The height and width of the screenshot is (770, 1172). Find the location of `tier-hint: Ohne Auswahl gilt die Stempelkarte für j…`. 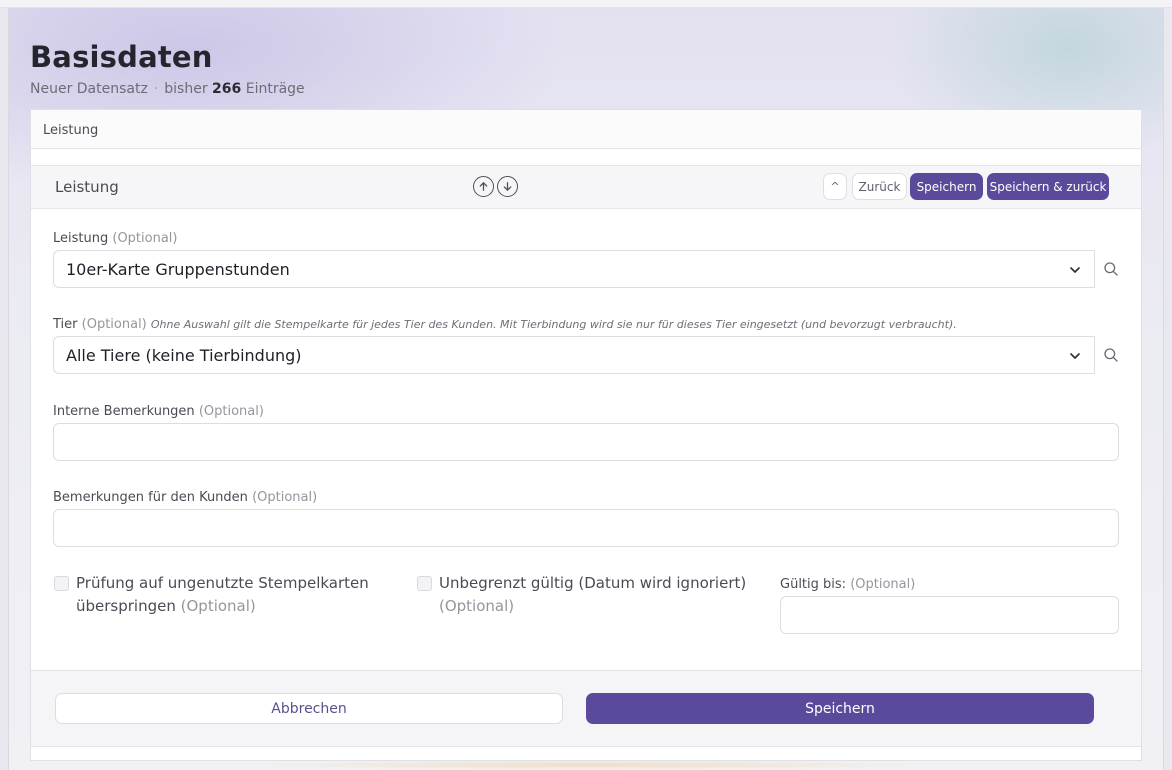

tier-hint: Ohne Auswahl gilt die Stempelkarte für j… is located at coordinates (553, 324).